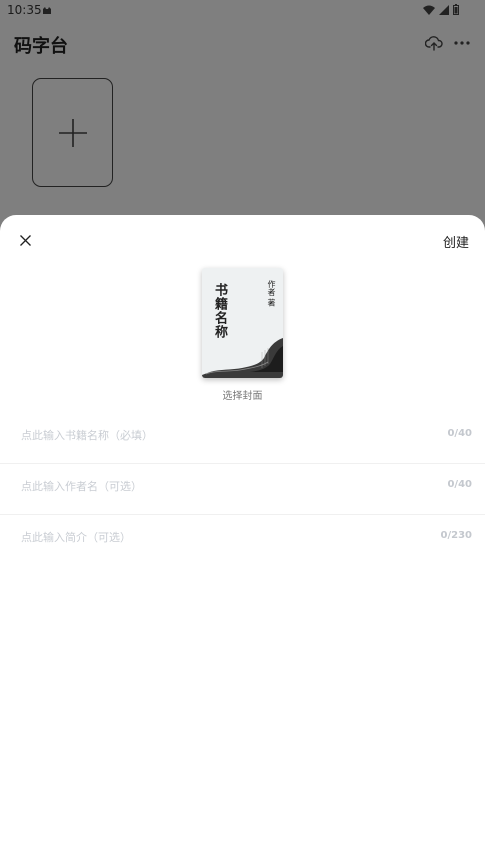  I want to click on battery-icon, so click(456, 9).